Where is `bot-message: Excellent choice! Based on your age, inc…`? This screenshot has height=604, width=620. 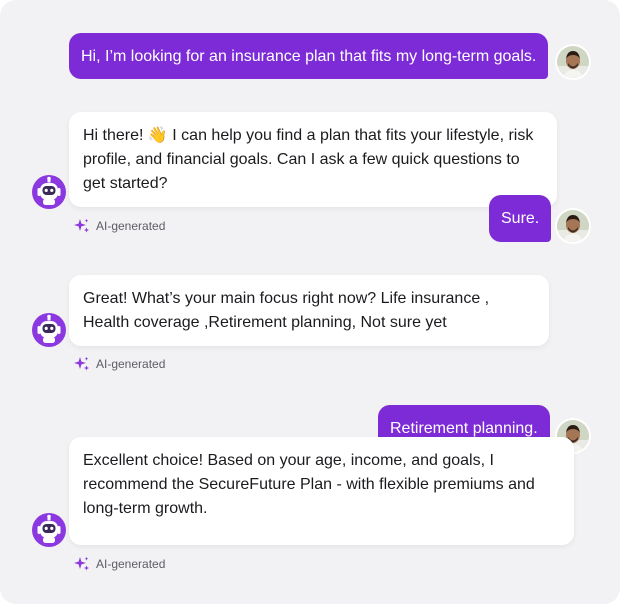
bot-message: Excellent choice! Based on your age, inc… is located at coordinates (321, 491).